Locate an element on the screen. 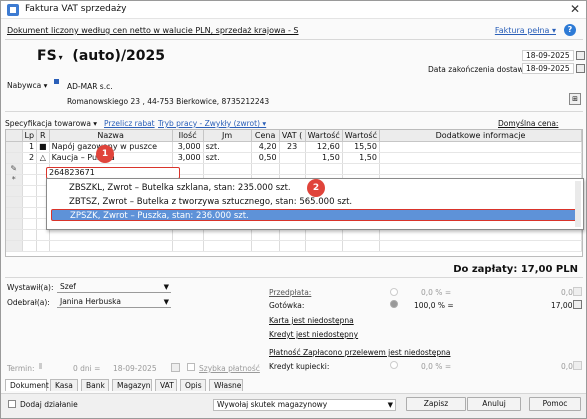 The image size is (587, 419). cell-lp: 1 is located at coordinates (30, 147).